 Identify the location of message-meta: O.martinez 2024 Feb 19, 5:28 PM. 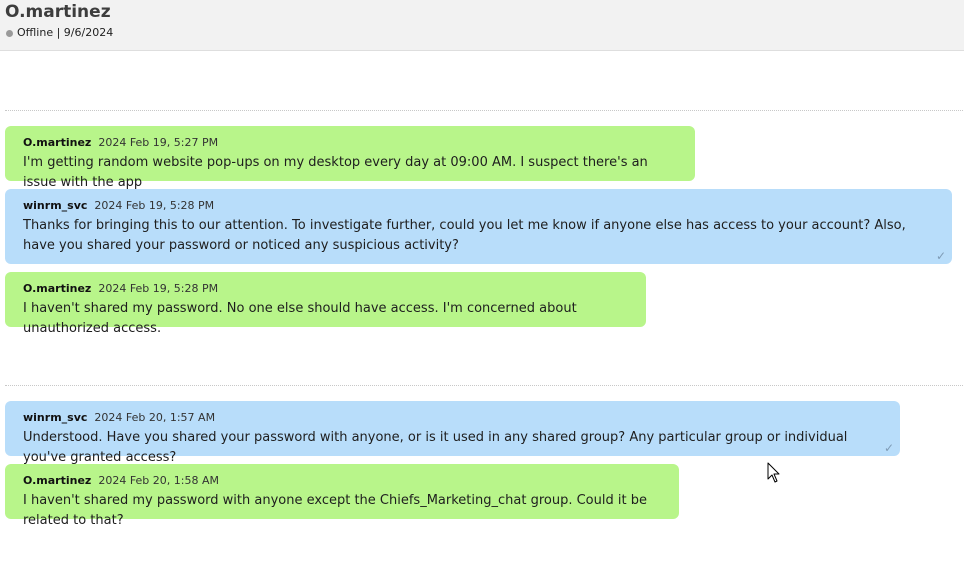
(325, 289).